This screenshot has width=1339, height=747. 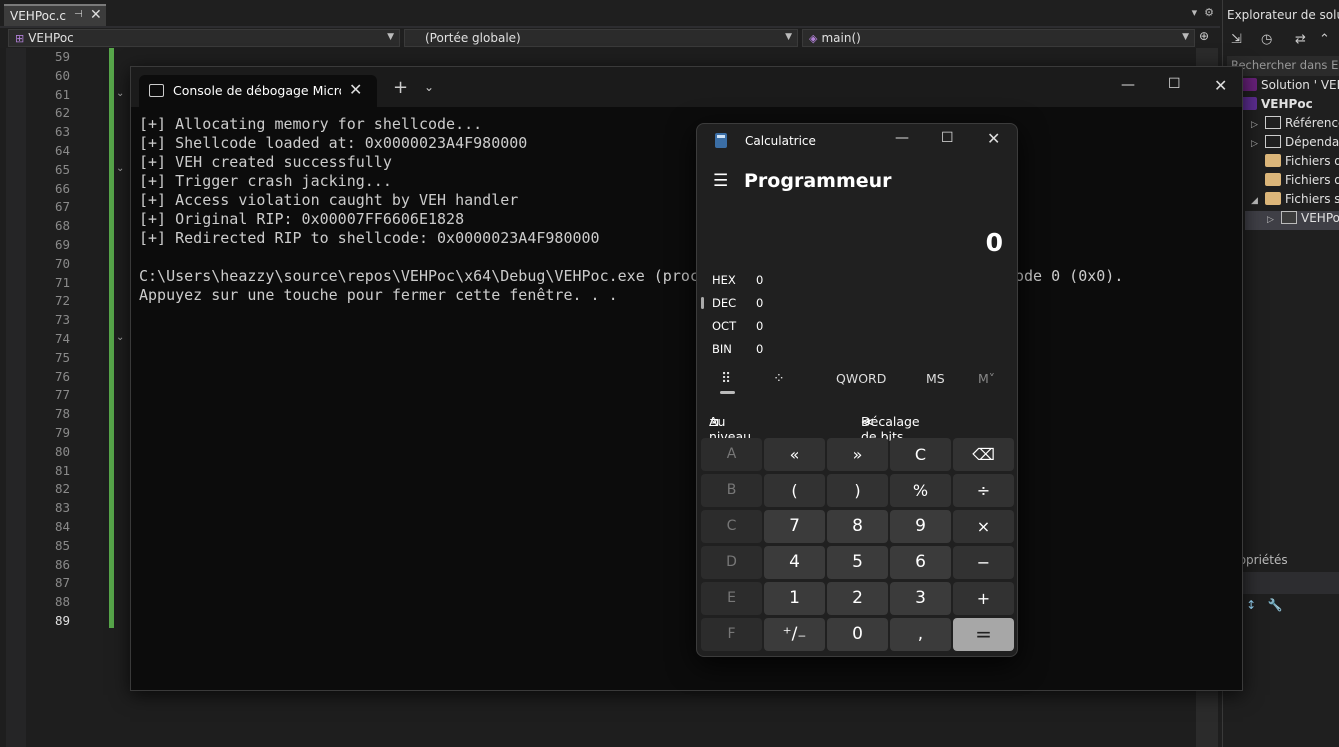 What do you see at coordinates (983, 598) in the screenshot?
I see `key-add: +` at bounding box center [983, 598].